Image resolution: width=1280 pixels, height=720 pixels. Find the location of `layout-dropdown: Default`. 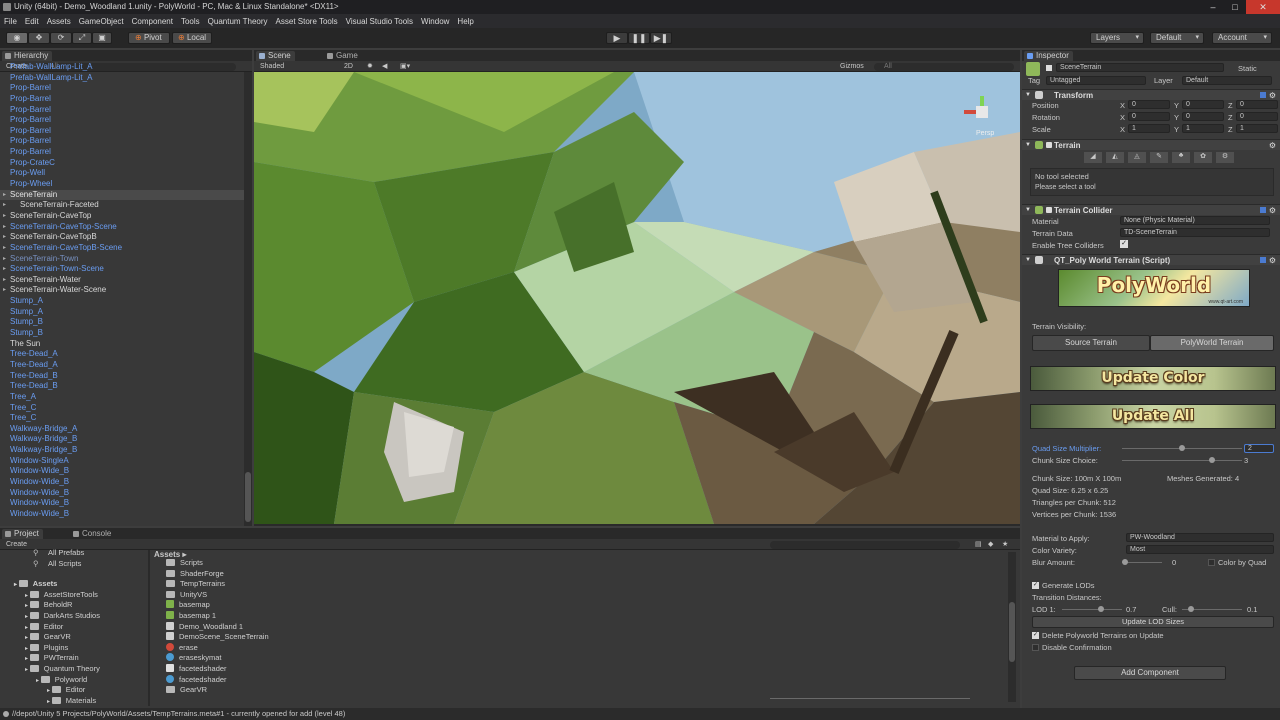

layout-dropdown: Default is located at coordinates (1177, 38).